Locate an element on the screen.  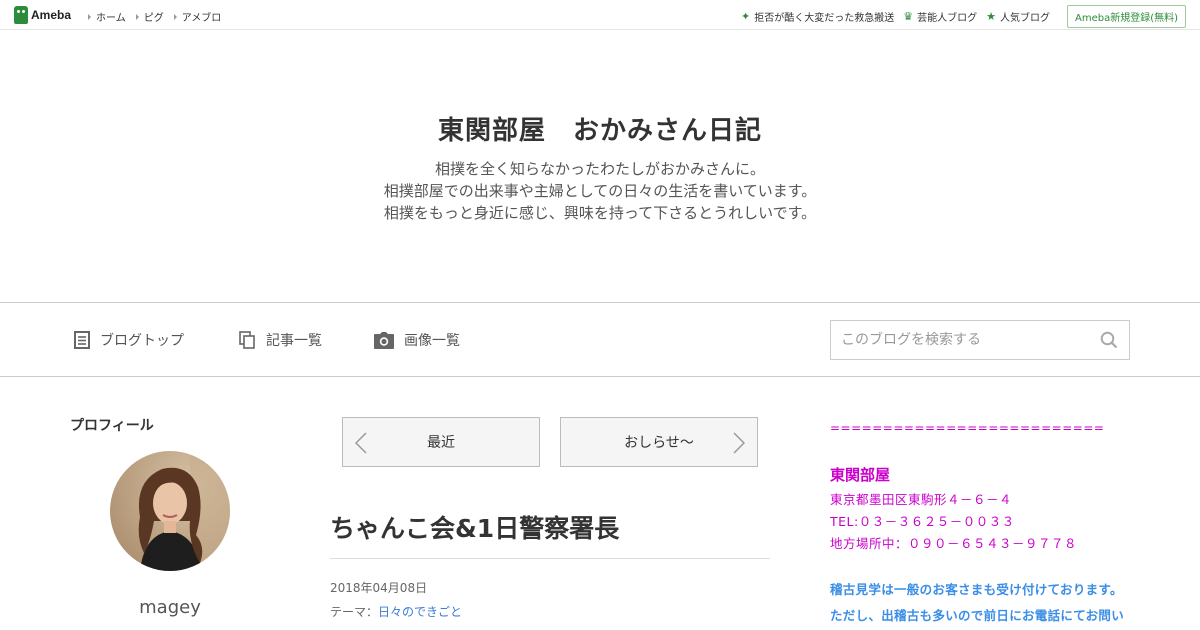
trending-link: ✦ 拒否が酷く大変だった救急搬送 is located at coordinates (817, 16).